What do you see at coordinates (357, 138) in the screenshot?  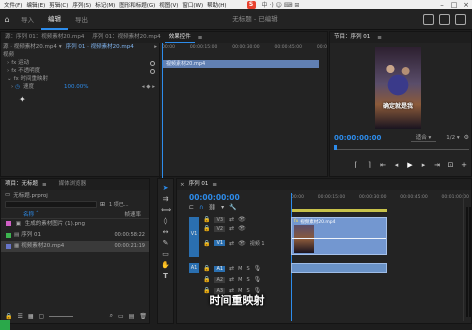 I see `program-timecode: 00:00:00:00` at bounding box center [357, 138].